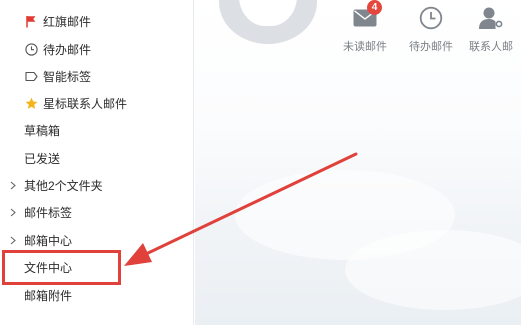  Describe the element at coordinates (48, 241) in the screenshot. I see `sidebar-item-label: 邮箱中心` at that location.